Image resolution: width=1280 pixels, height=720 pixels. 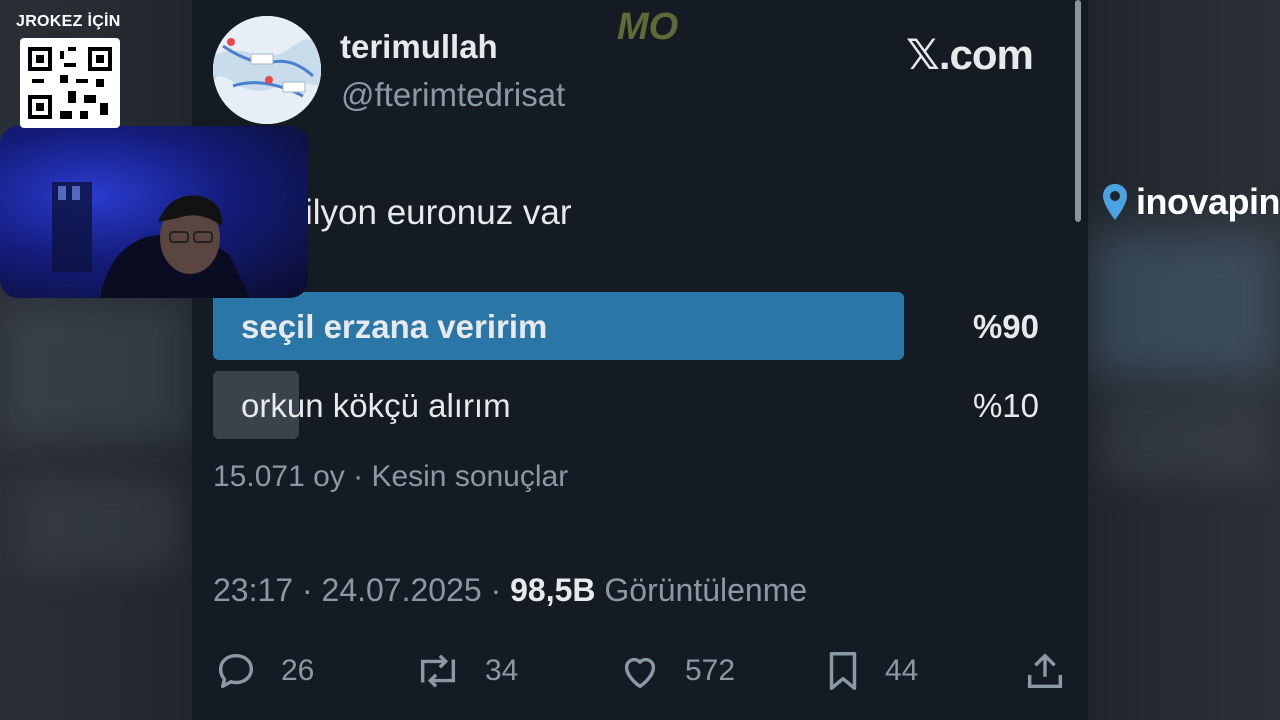 What do you see at coordinates (902, 670) in the screenshot?
I see `bookmark-count: 44` at bounding box center [902, 670].